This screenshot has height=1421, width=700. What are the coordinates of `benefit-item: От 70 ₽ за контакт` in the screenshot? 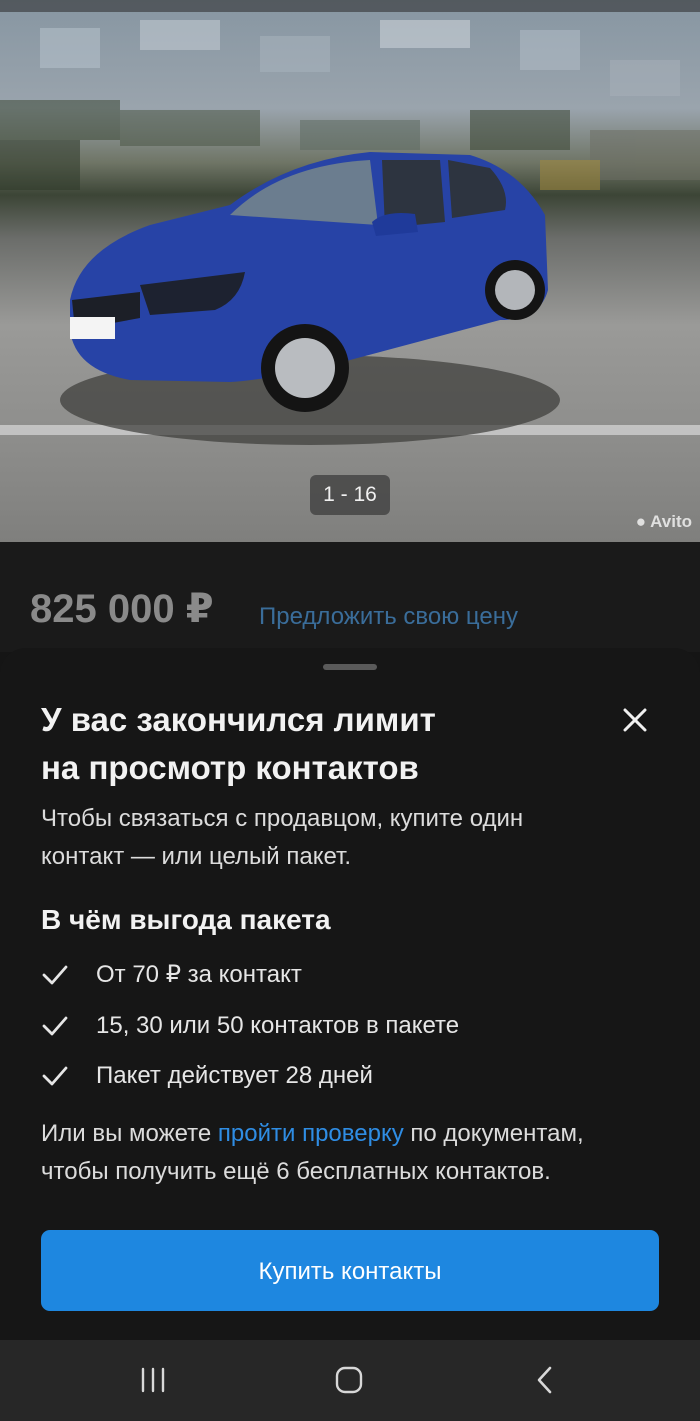 It's located at (351, 975).